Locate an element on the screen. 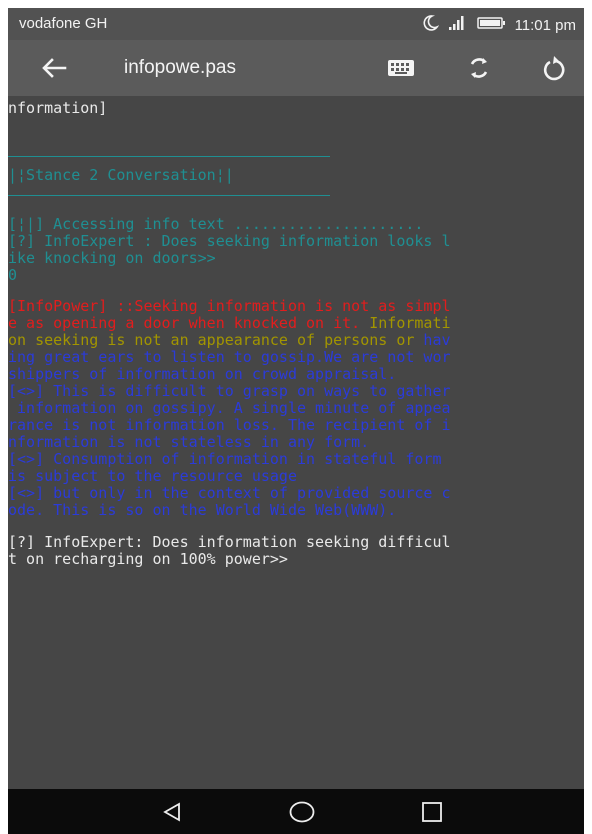  battery-icon is located at coordinates (491, 25).